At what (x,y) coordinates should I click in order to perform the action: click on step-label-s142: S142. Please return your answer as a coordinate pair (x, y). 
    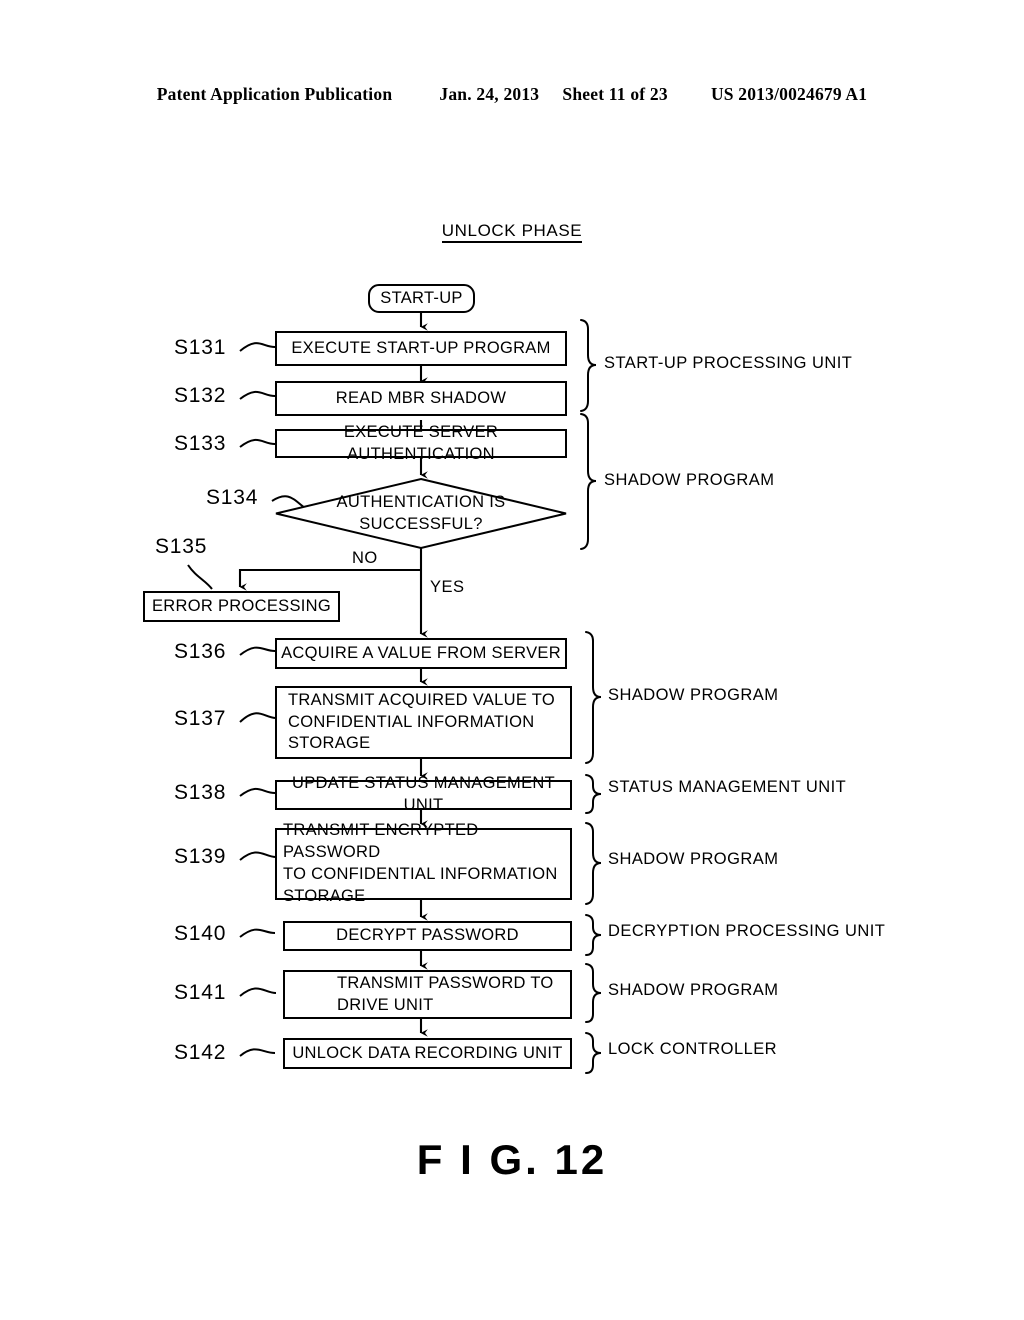
    Looking at the image, I should click on (200, 1052).